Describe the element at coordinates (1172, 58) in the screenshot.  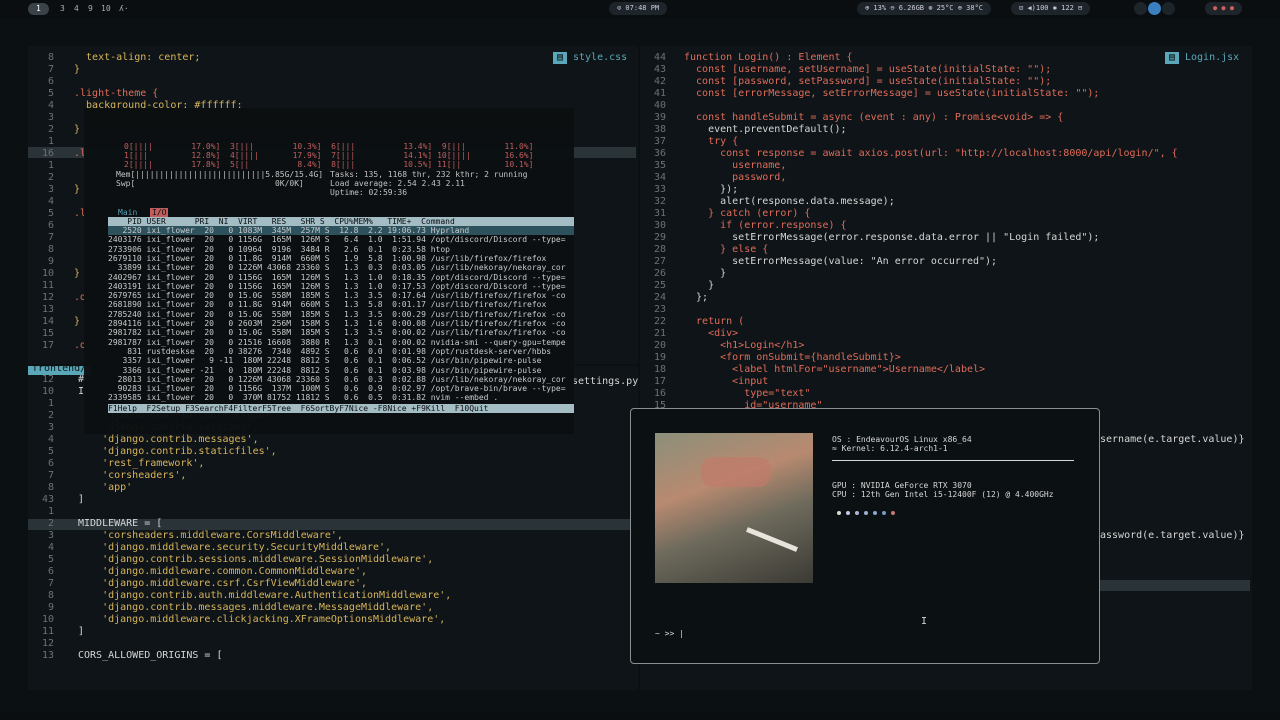
I see `jsx-icon: ▤` at that location.